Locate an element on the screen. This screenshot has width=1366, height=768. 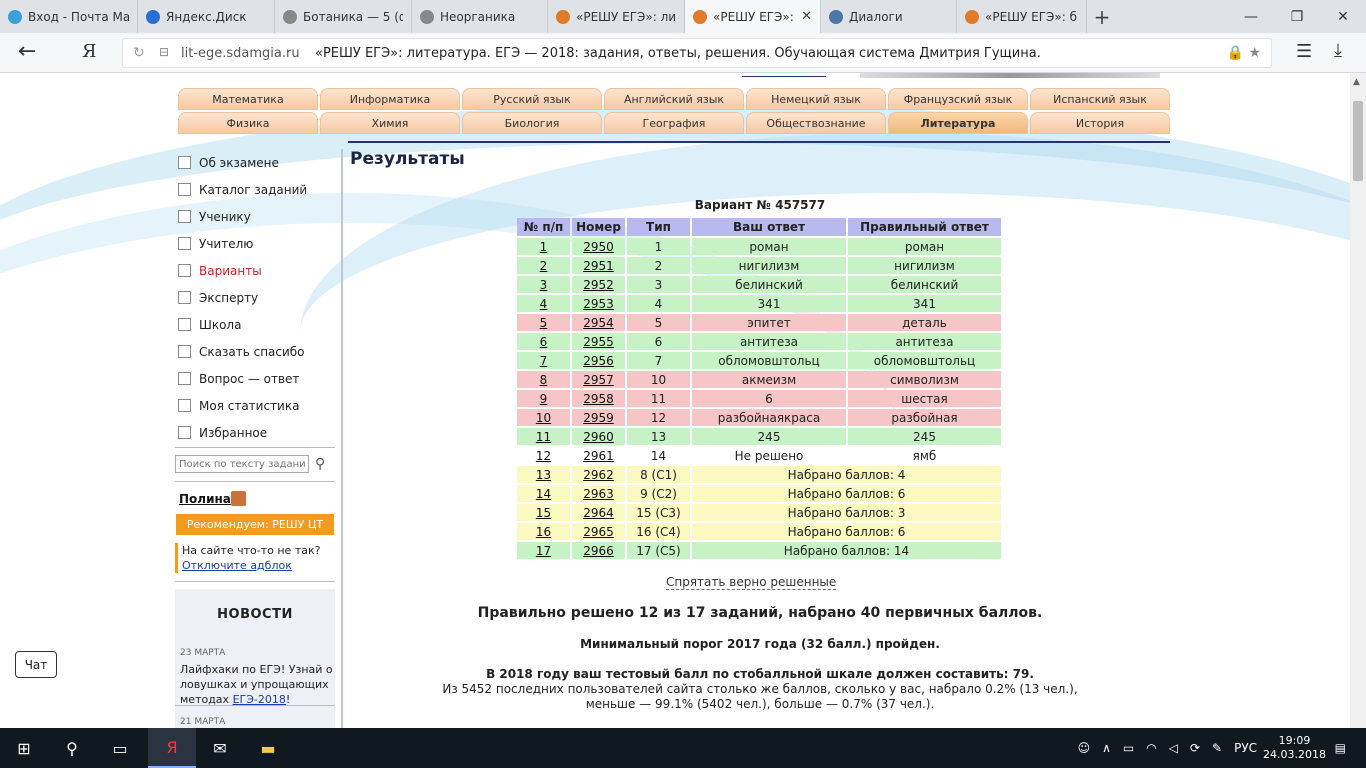
chat-button: Чат is located at coordinates (36, 664).